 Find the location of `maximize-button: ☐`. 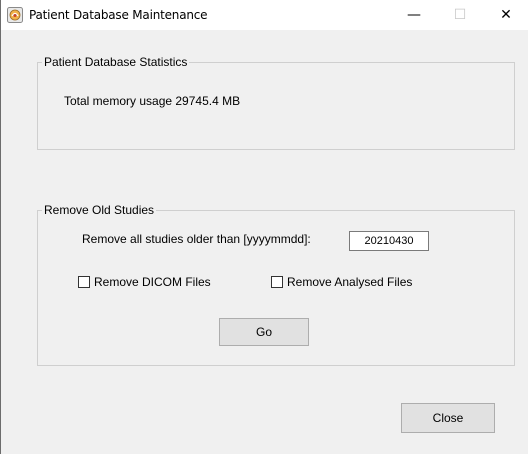

maximize-button: ☐ is located at coordinates (460, 15).